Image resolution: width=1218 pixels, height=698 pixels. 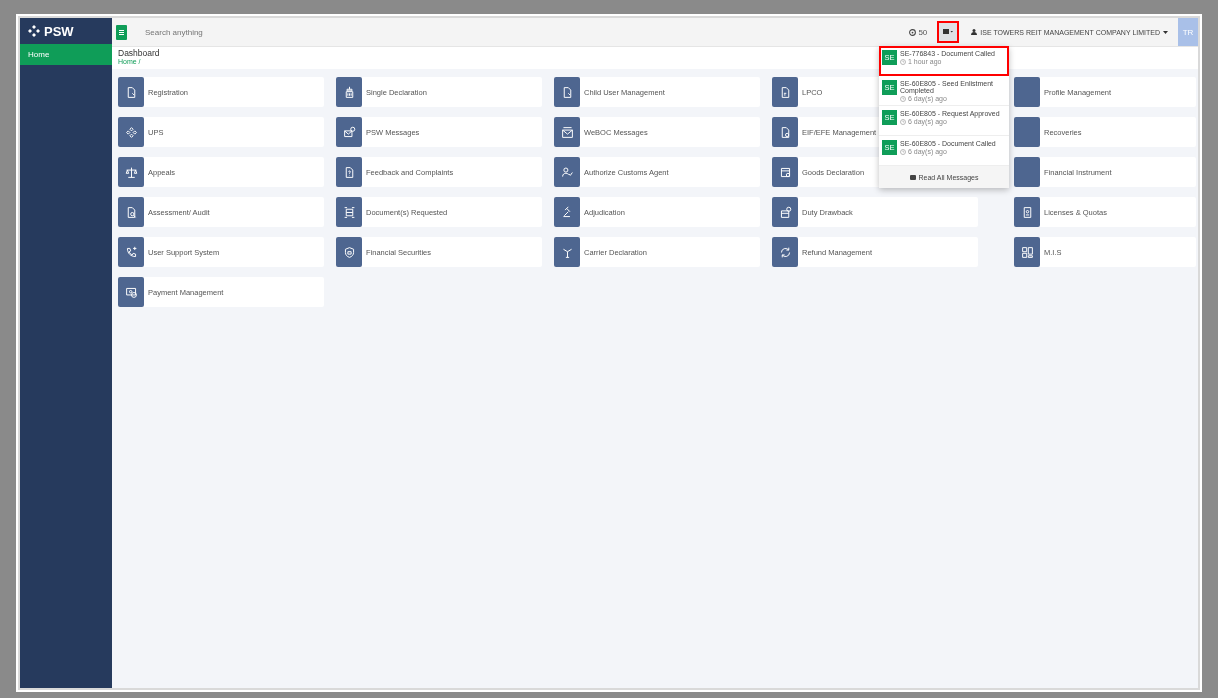 What do you see at coordinates (66, 54) in the screenshot?
I see `sidebar-item: Home` at bounding box center [66, 54].